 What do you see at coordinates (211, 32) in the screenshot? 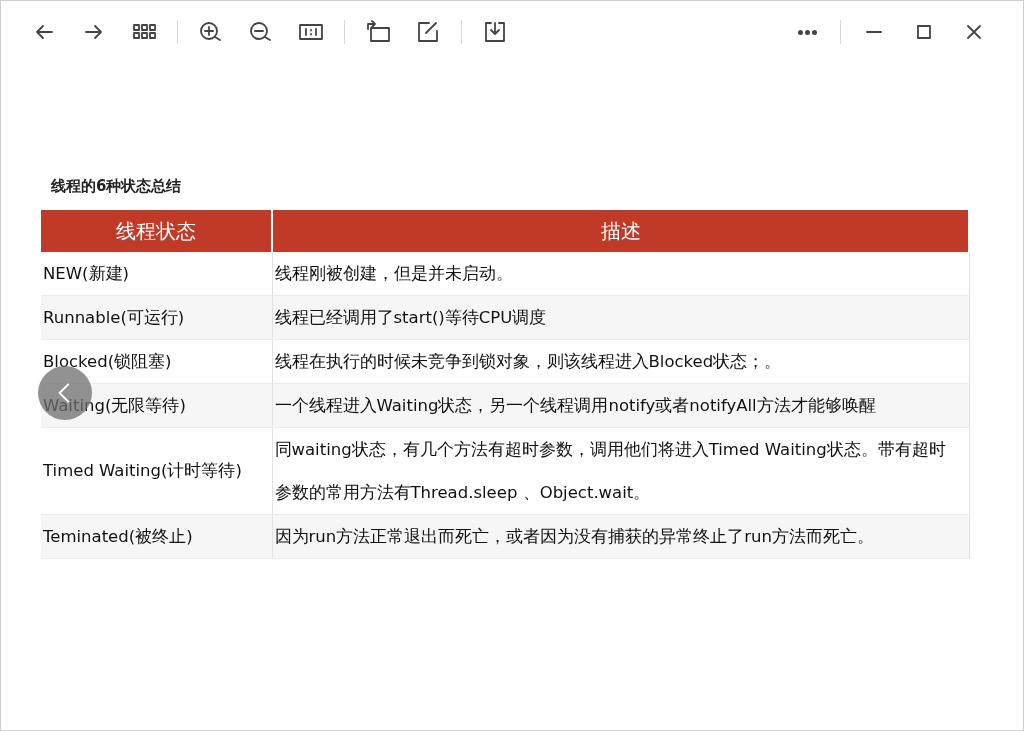
I see `zoom-in-icon` at bounding box center [211, 32].